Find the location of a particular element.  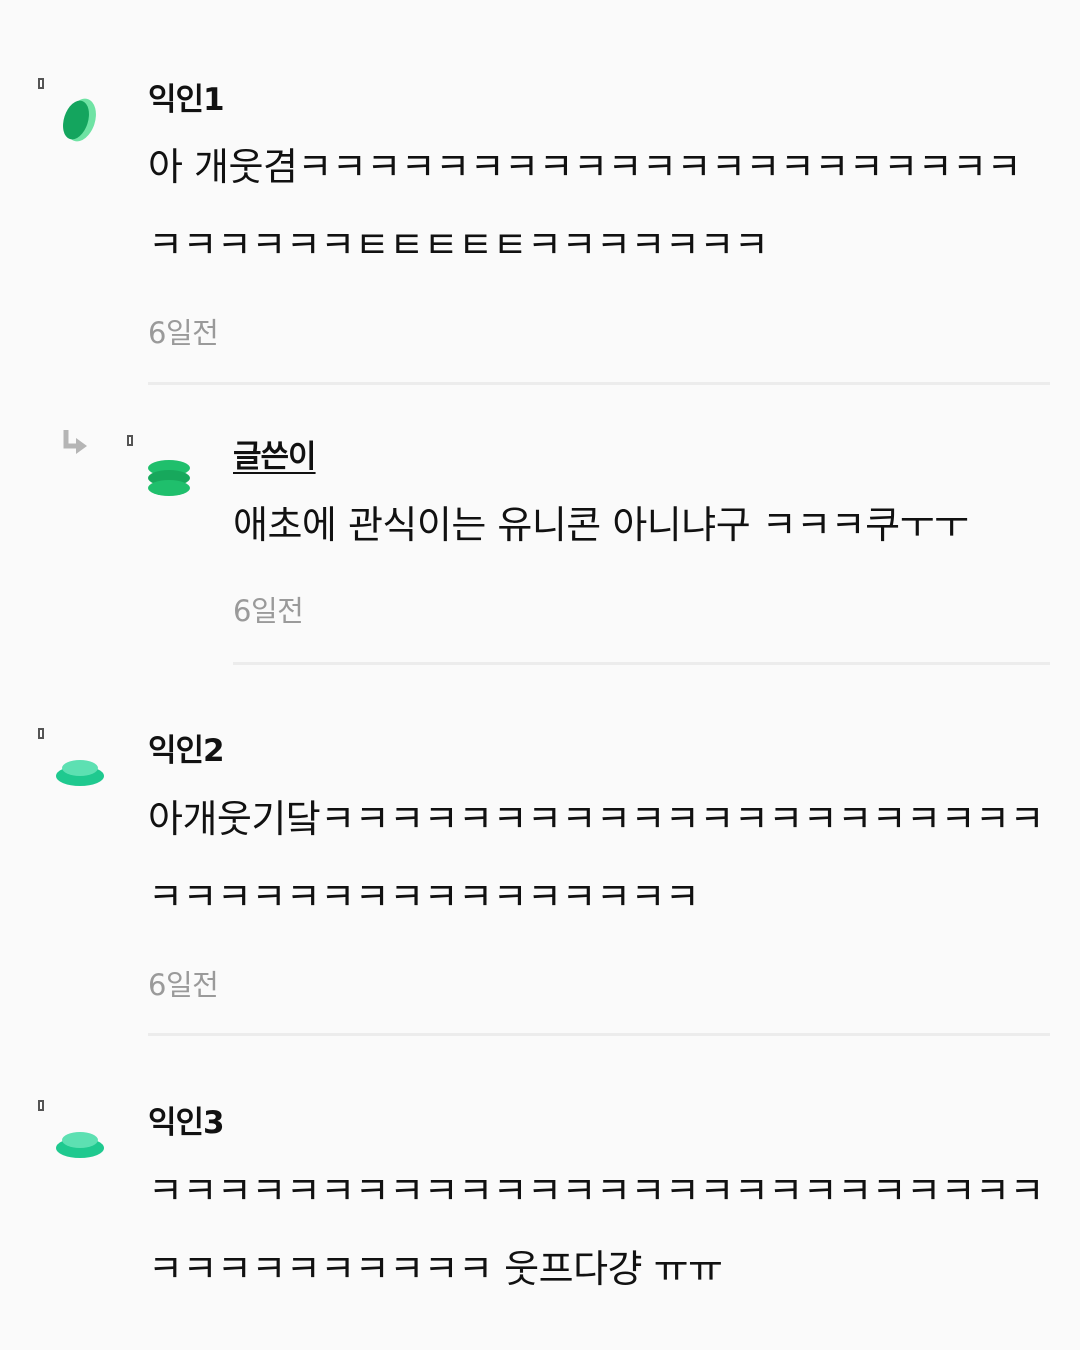

comment-author: 익인2 is located at coordinates (186, 747).